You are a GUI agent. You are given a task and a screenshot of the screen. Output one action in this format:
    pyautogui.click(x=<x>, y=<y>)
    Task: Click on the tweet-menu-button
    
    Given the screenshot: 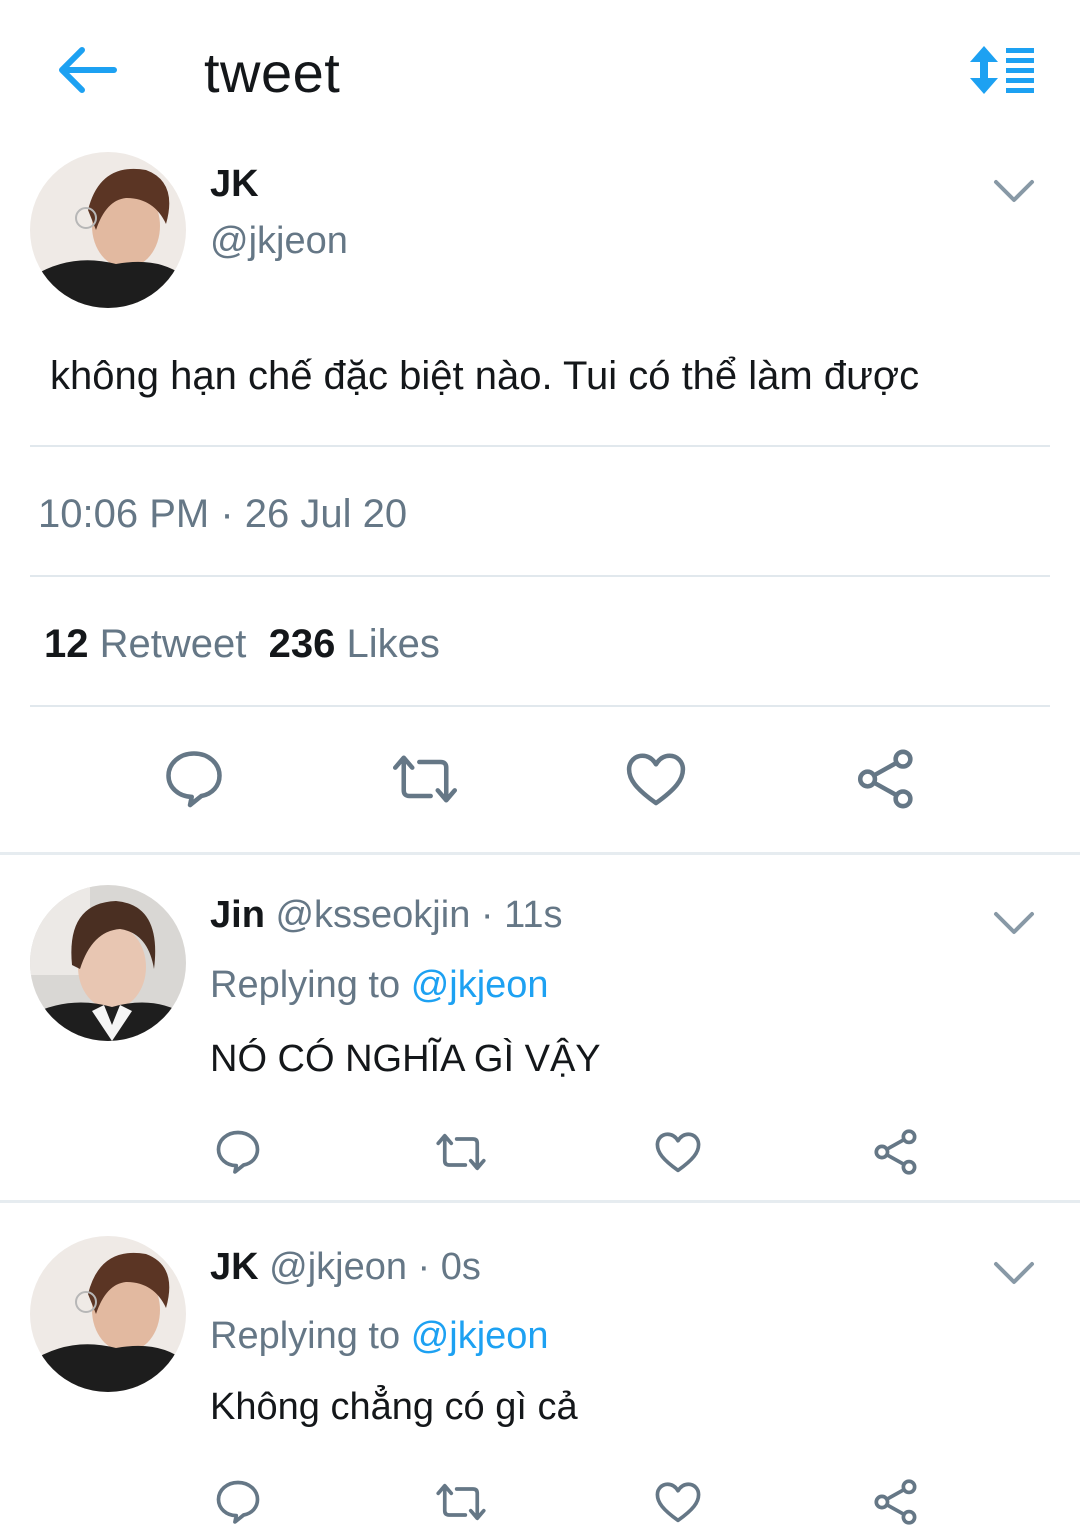 What is the action you would take?
    pyautogui.click(x=1014, y=191)
    